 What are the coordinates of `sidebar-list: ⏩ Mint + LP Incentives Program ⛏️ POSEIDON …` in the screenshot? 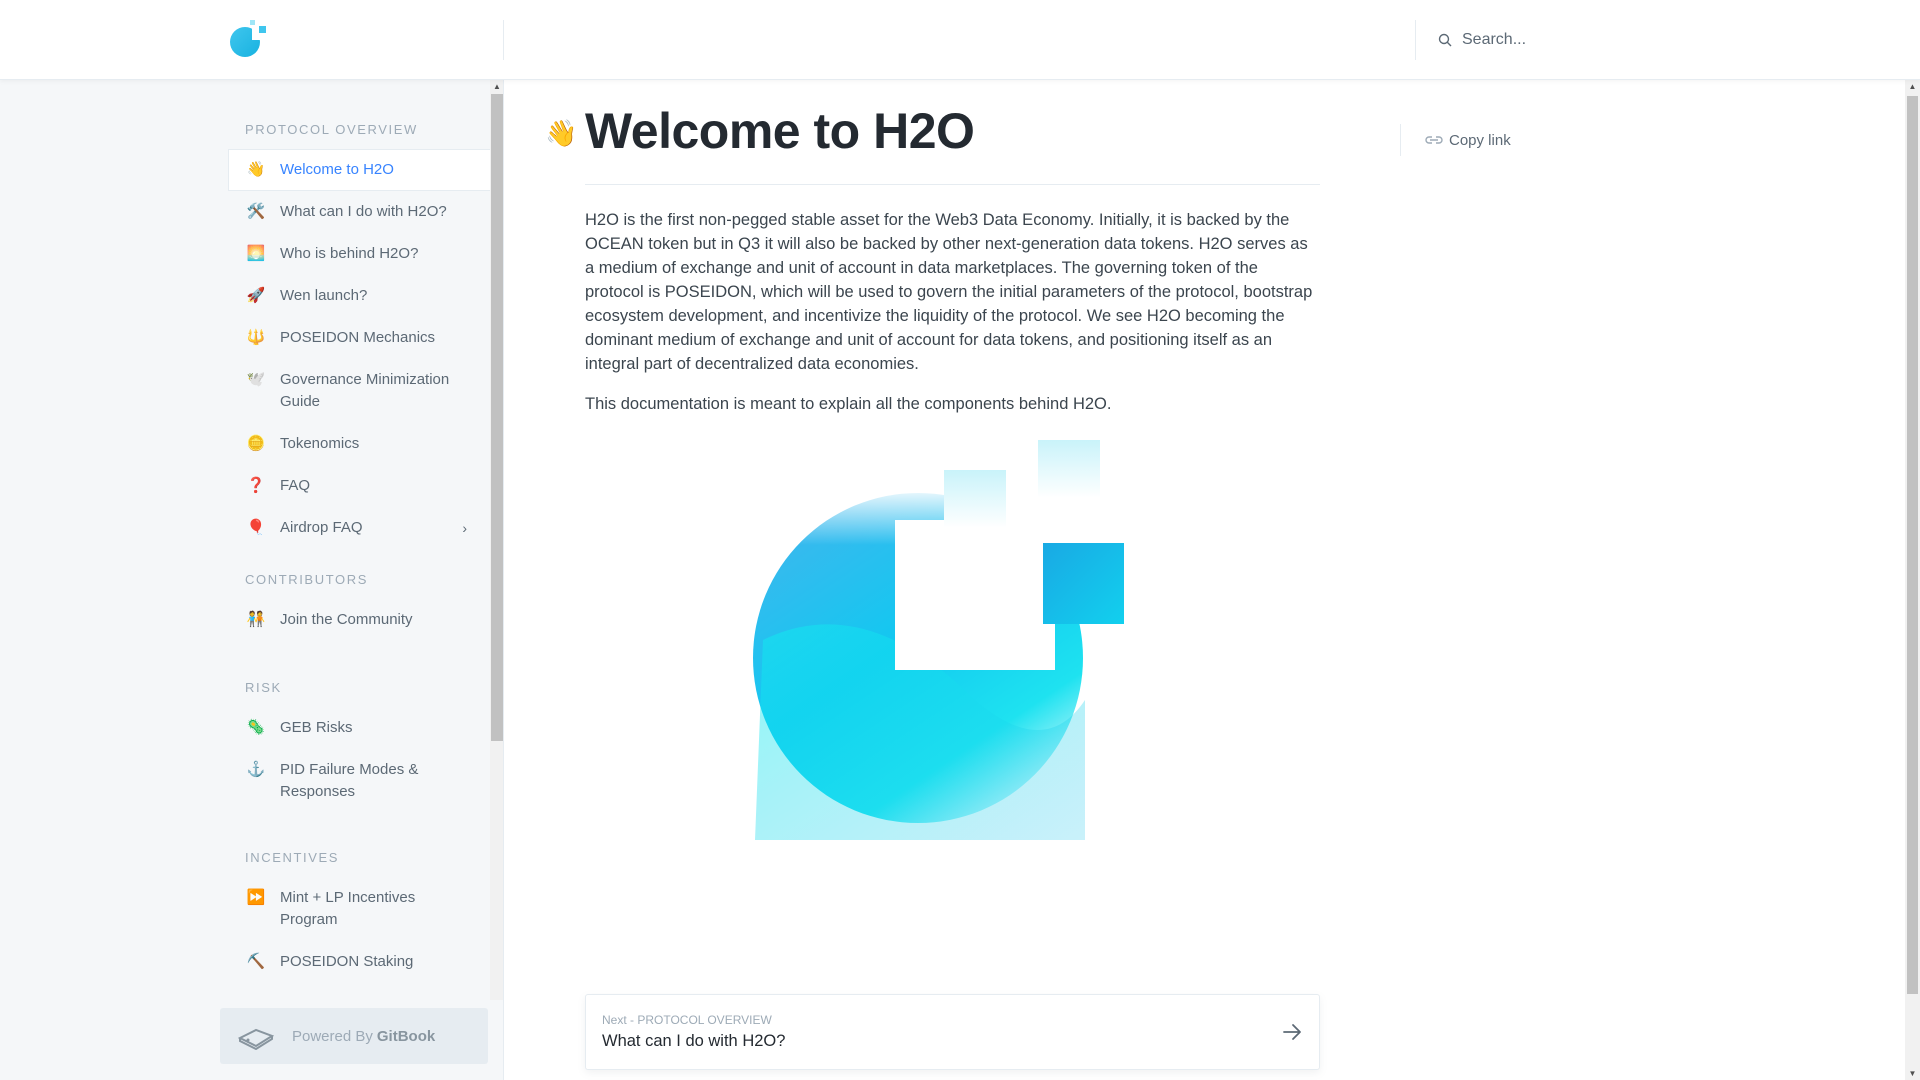 It's located at (359, 930).